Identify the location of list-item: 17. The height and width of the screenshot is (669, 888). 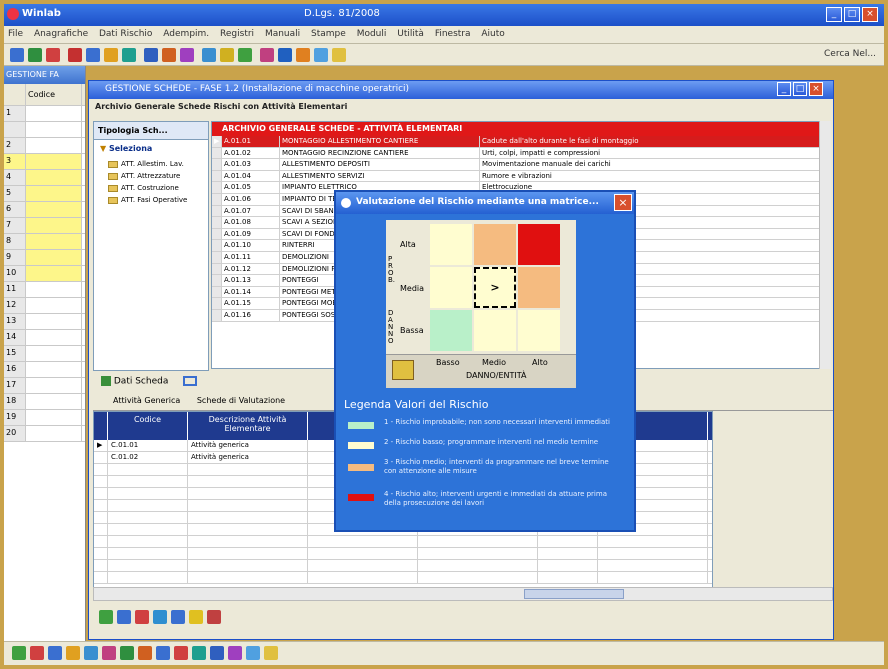
(44, 386).